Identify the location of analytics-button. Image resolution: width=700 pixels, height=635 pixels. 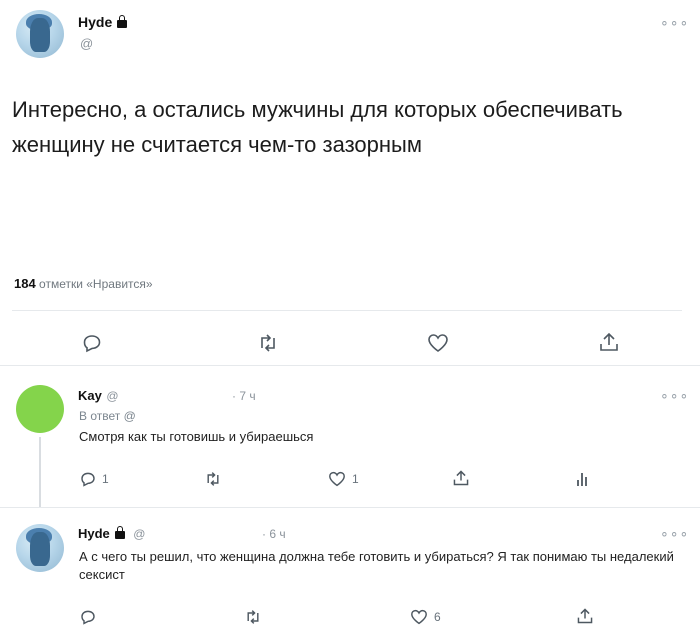
(582, 479).